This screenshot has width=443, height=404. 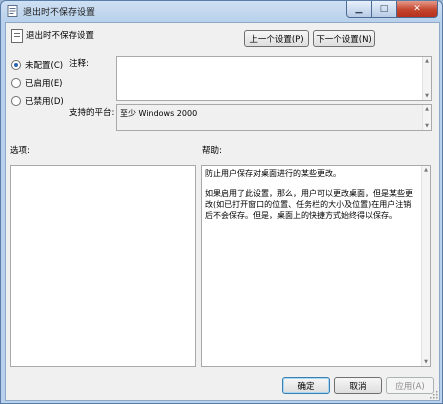 What do you see at coordinates (276, 38) in the screenshot?
I see `previous-setting-button: 上一个设置(P)` at bounding box center [276, 38].